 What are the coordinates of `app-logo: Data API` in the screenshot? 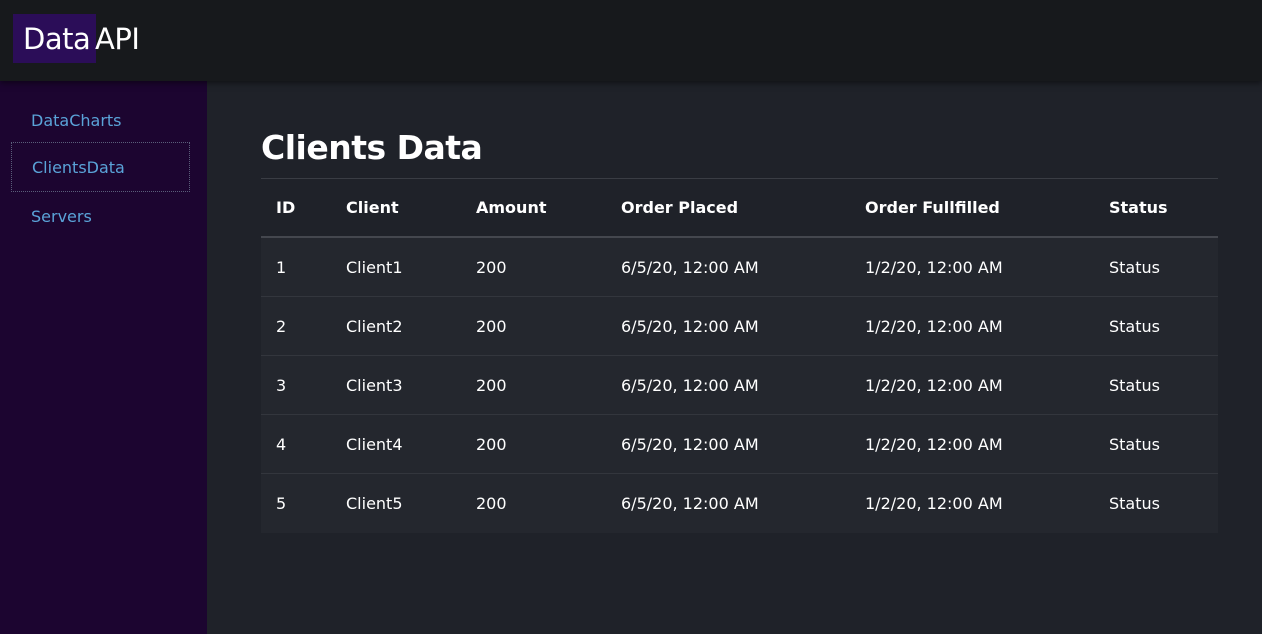 It's located at (76, 38).